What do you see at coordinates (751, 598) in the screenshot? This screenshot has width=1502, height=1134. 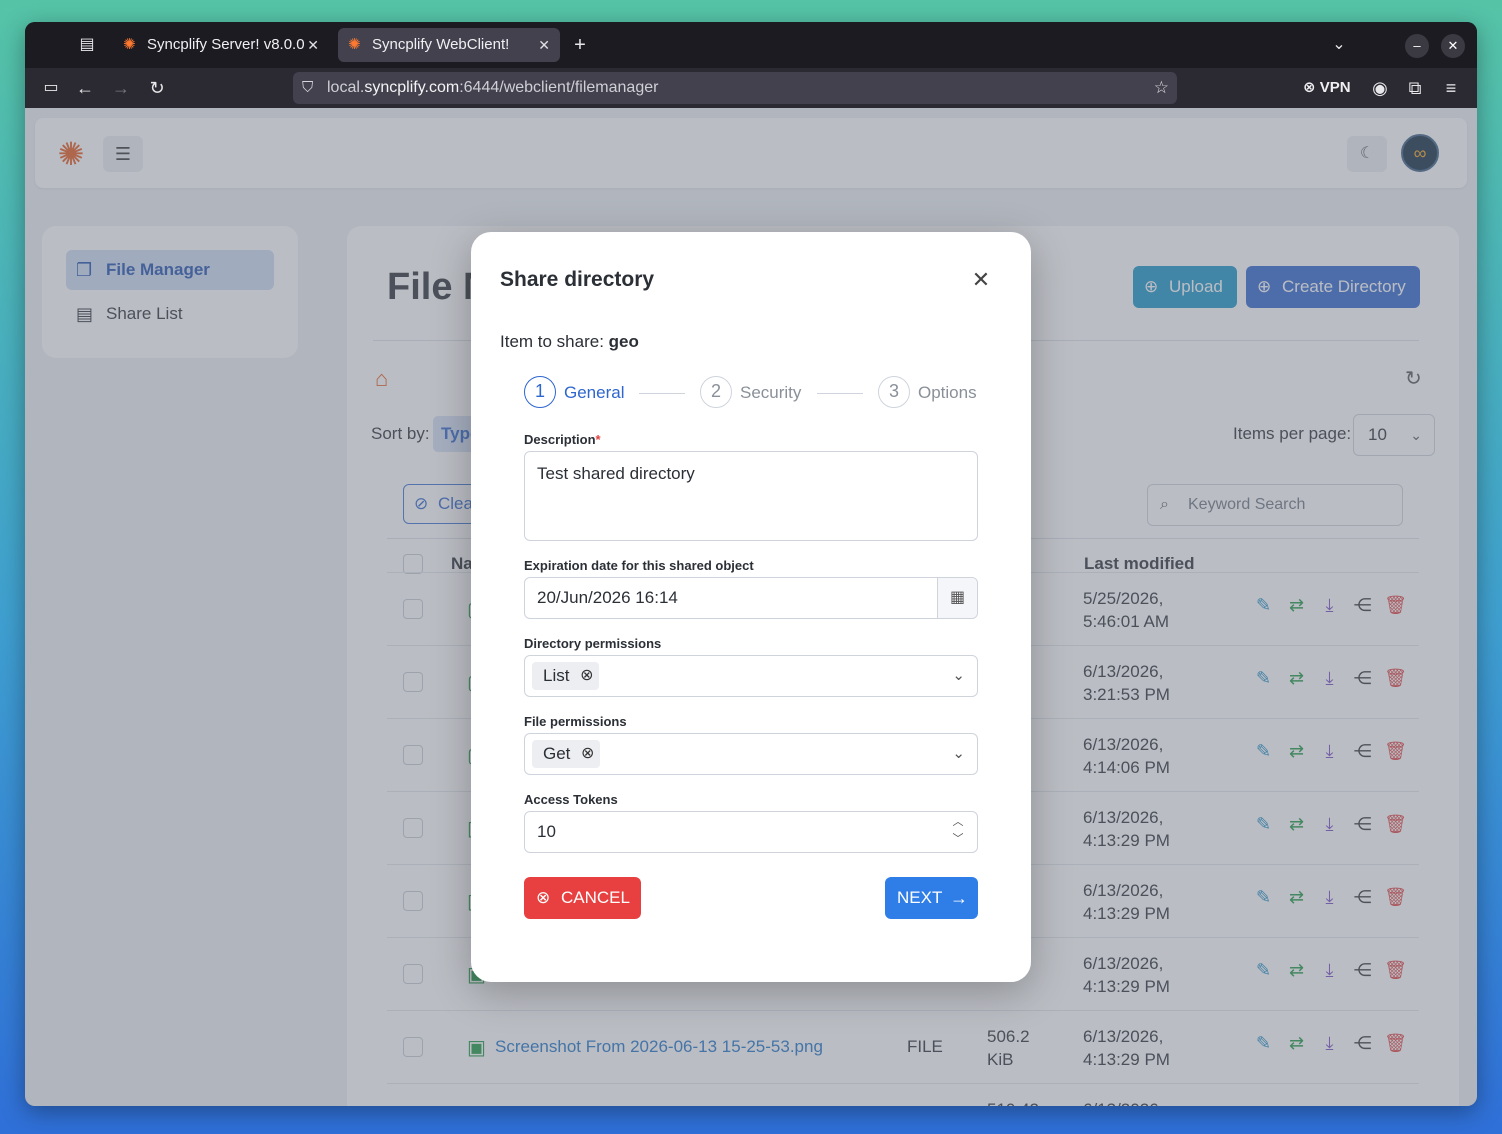 I see `expiration-date-input: 20/Jun/2026 16:14 ▦` at bounding box center [751, 598].